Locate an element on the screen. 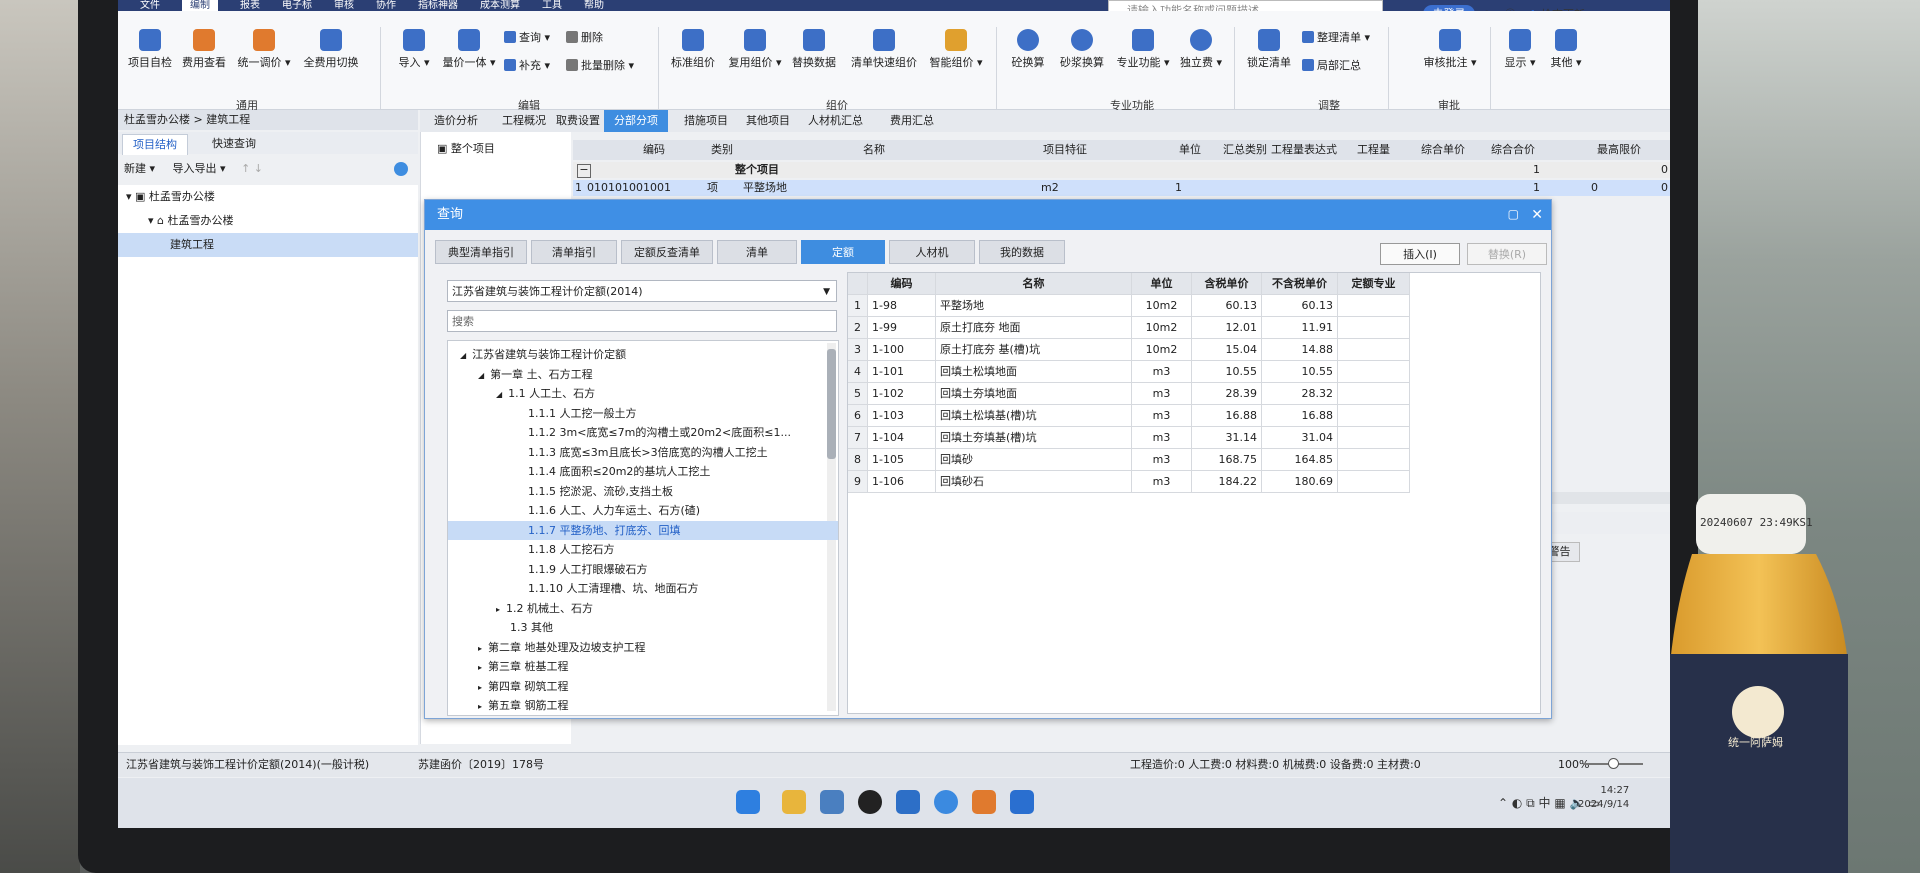  reuse-group-price-button: 复用组价 ▾ is located at coordinates (755, 49).